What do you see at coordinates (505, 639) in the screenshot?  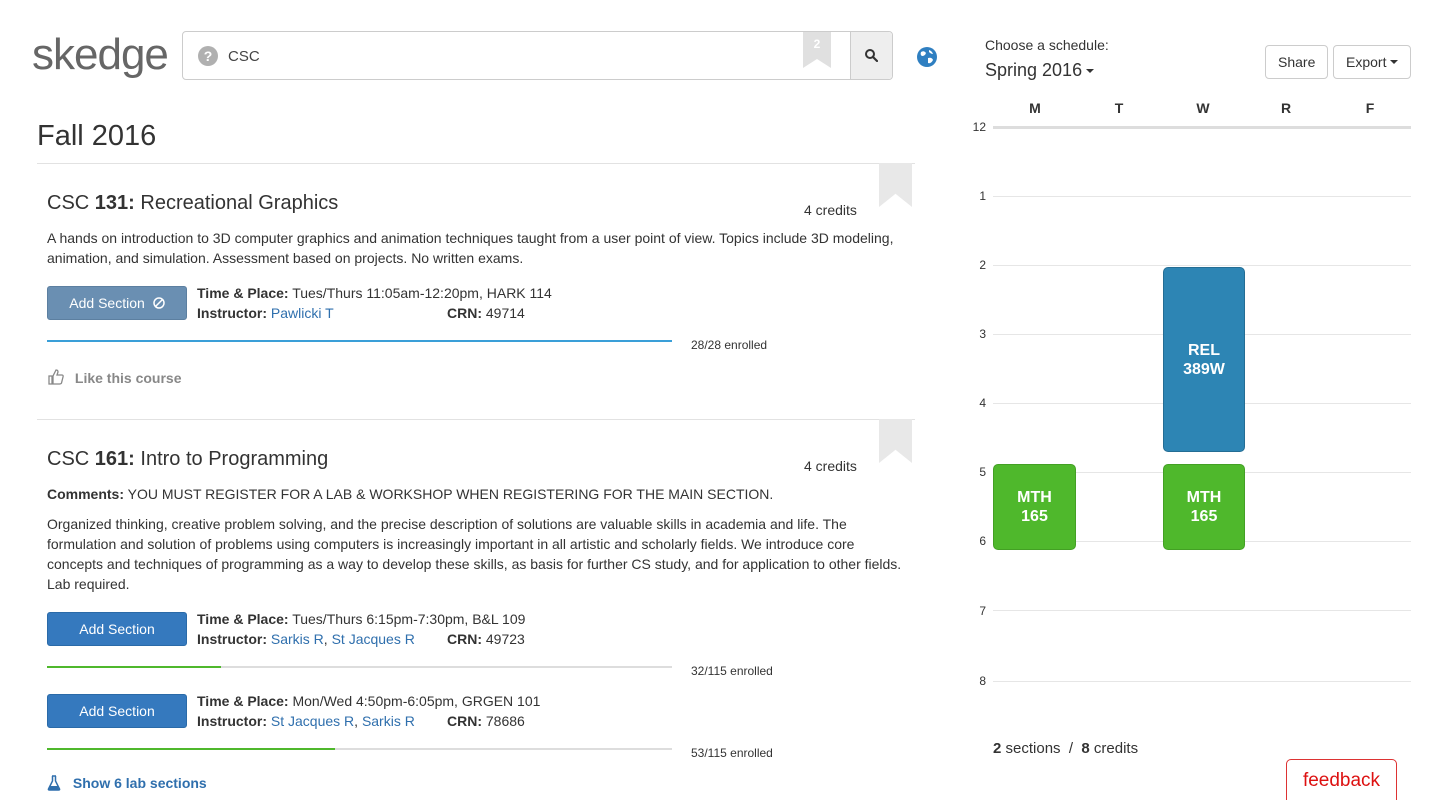 I see `crn-value: 49723` at bounding box center [505, 639].